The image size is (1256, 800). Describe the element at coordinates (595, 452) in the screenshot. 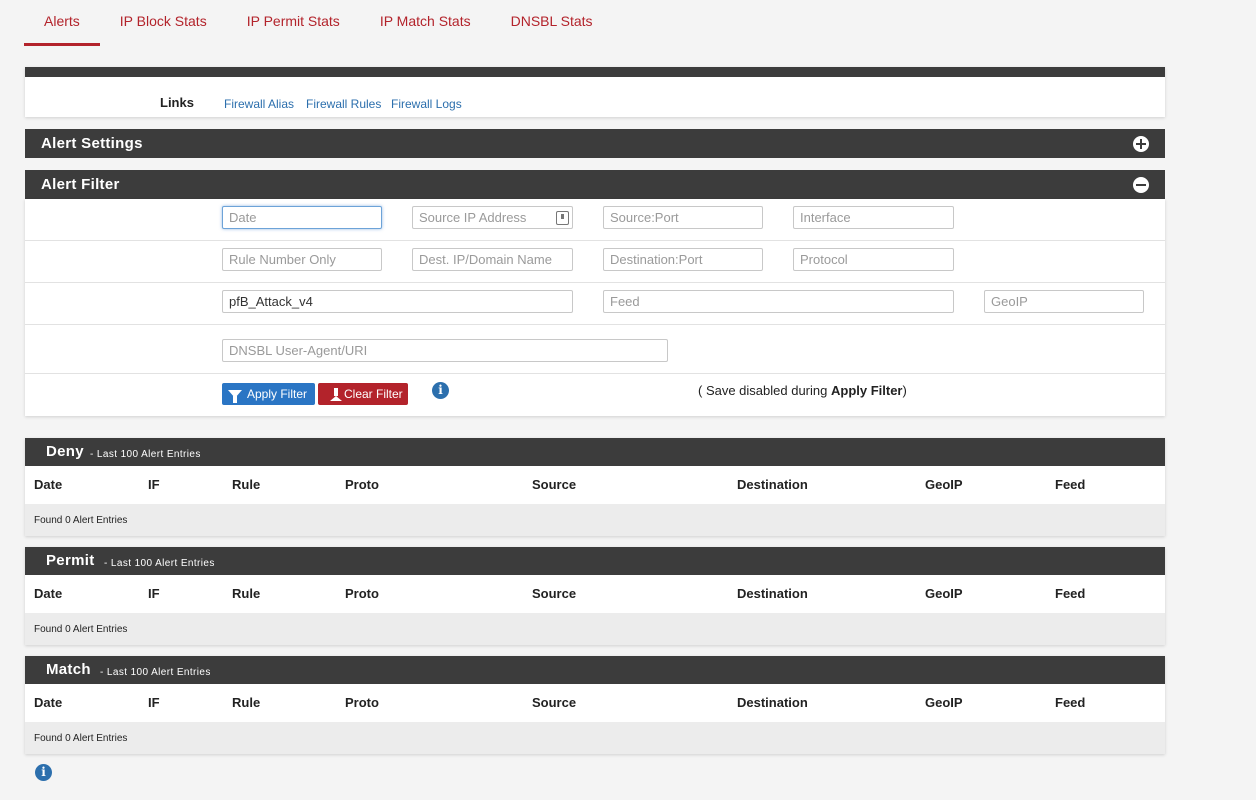

I see `deny-header: Deny - Last 100 Alert Entries` at that location.